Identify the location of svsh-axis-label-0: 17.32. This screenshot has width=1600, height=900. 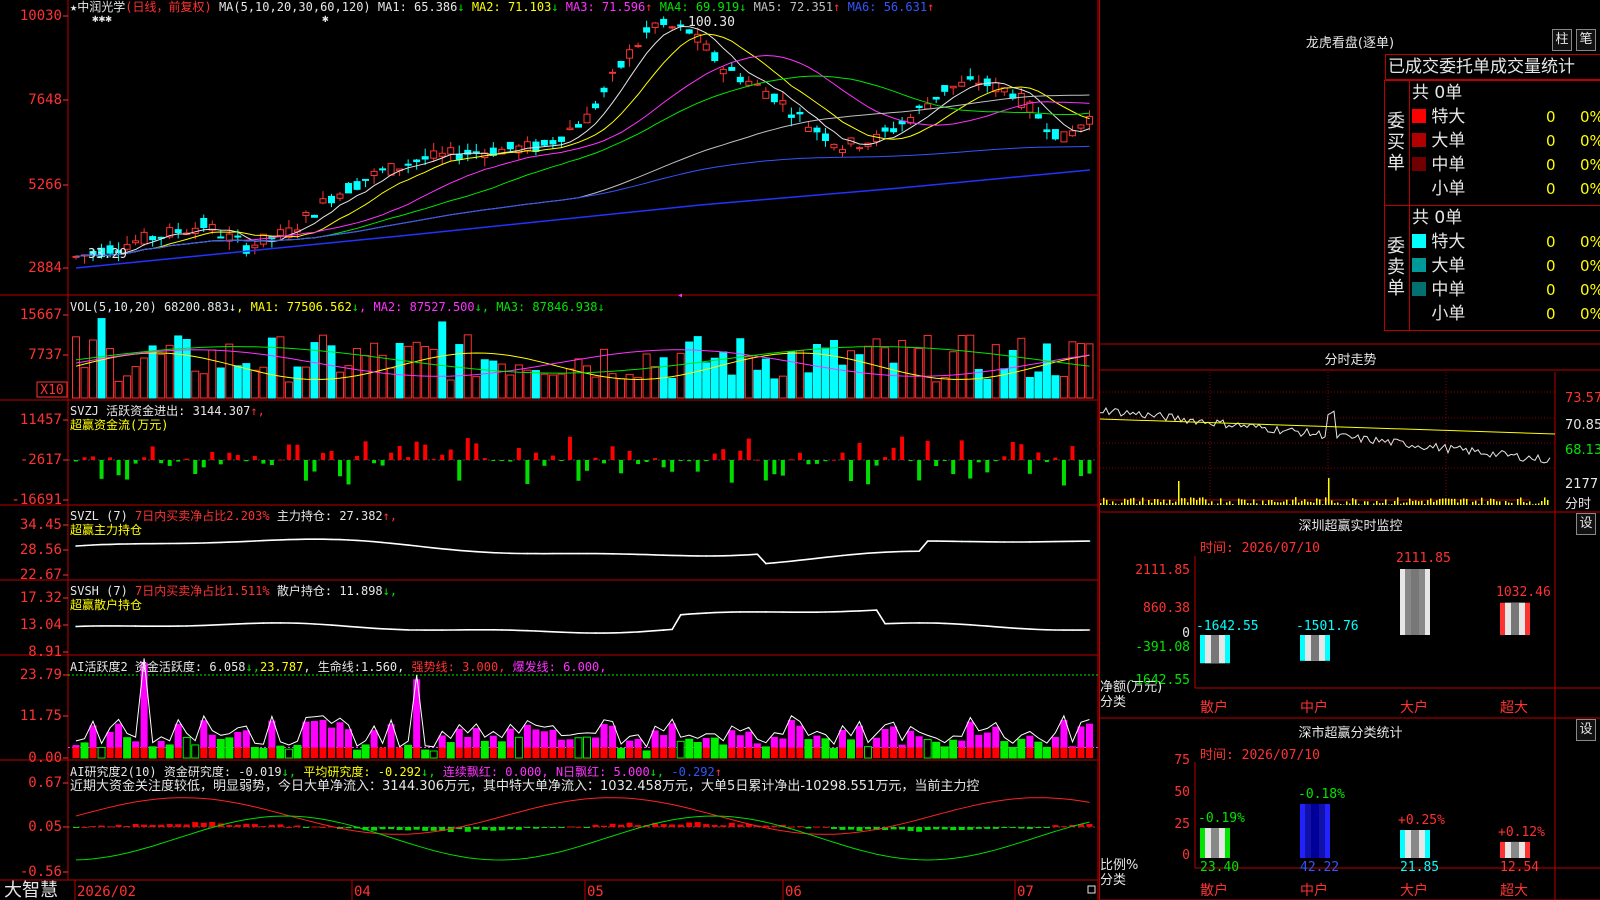
(41, 598).